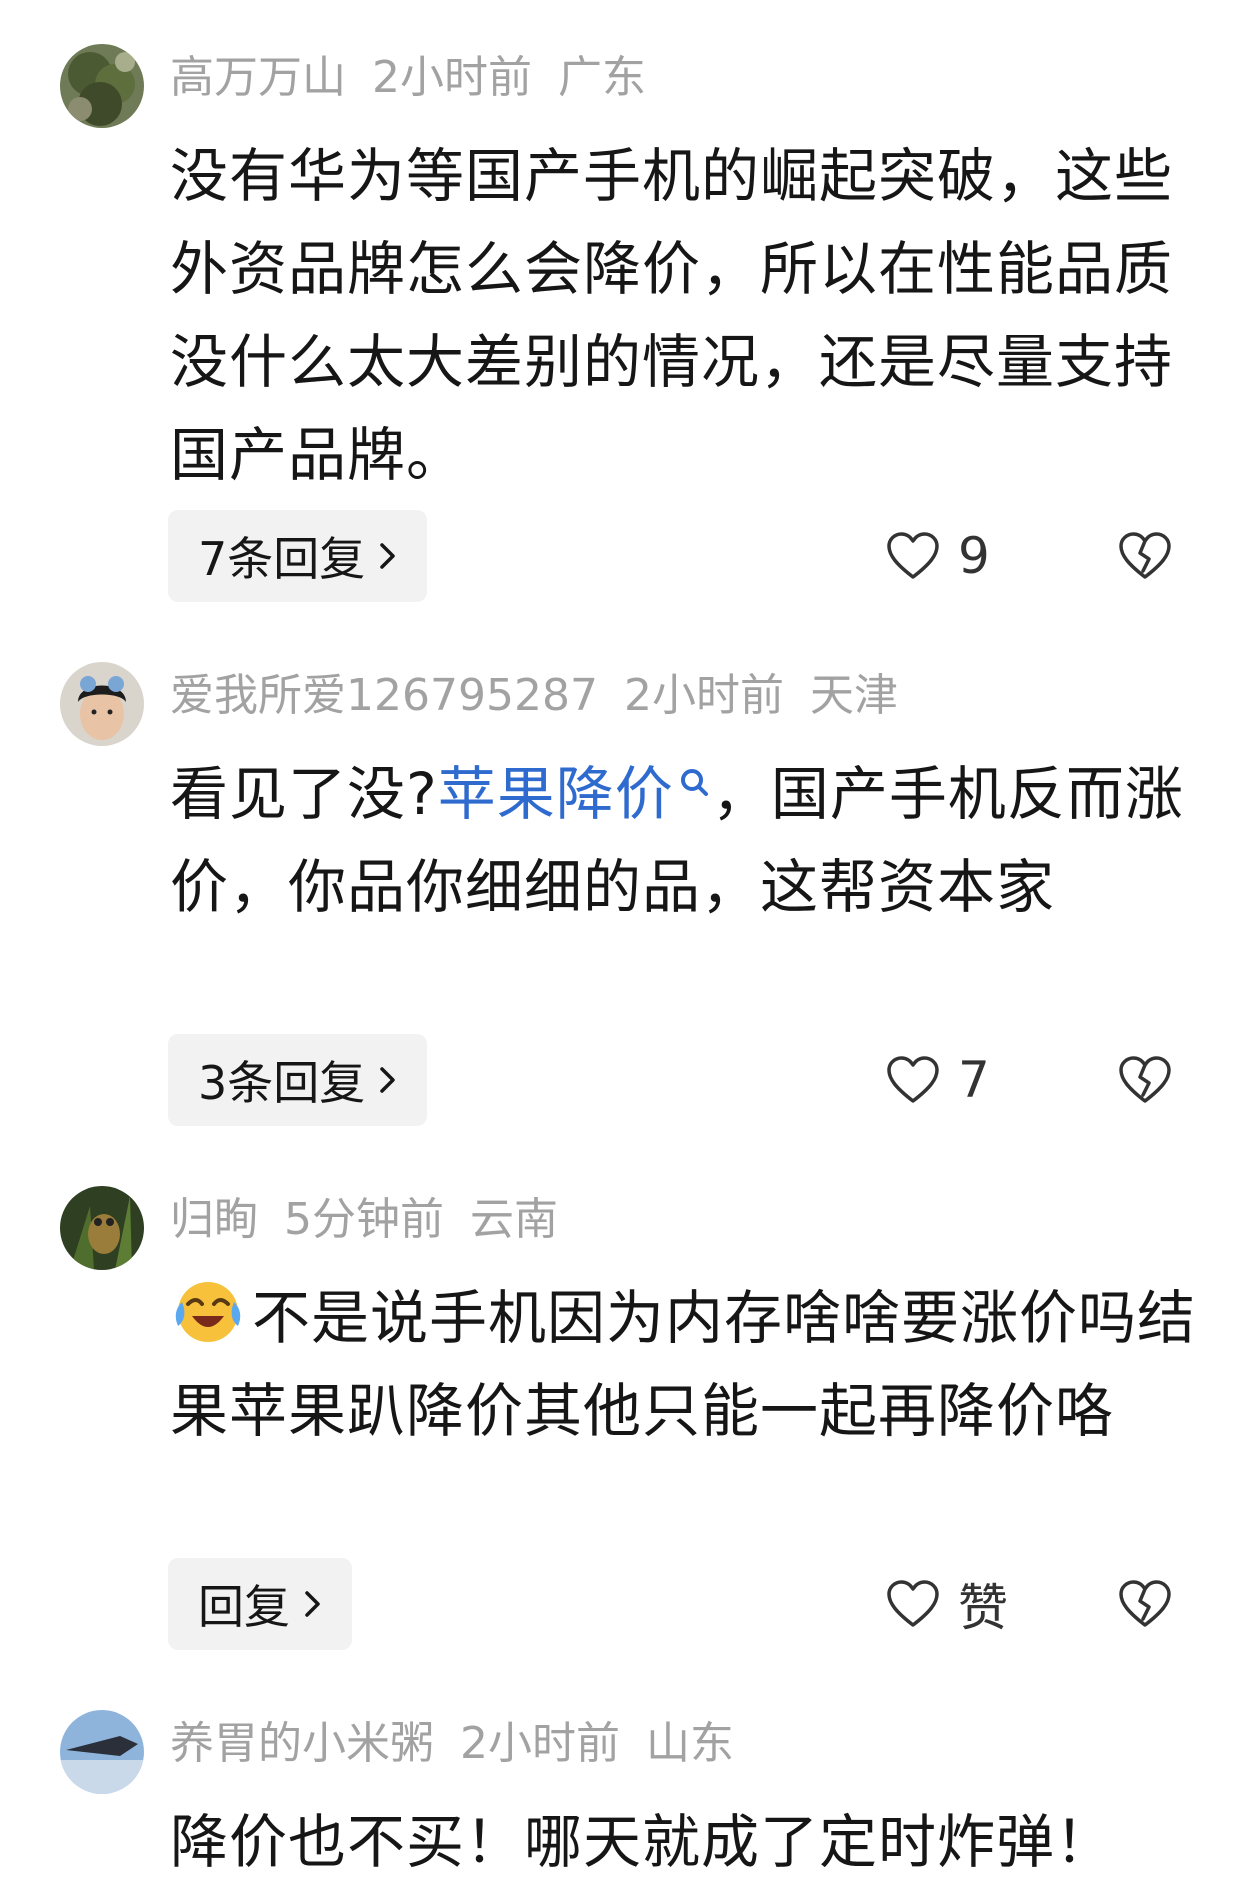 This screenshot has height=1889, width=1242. What do you see at coordinates (947, 1604) in the screenshot?
I see `like-button: 赞` at bounding box center [947, 1604].